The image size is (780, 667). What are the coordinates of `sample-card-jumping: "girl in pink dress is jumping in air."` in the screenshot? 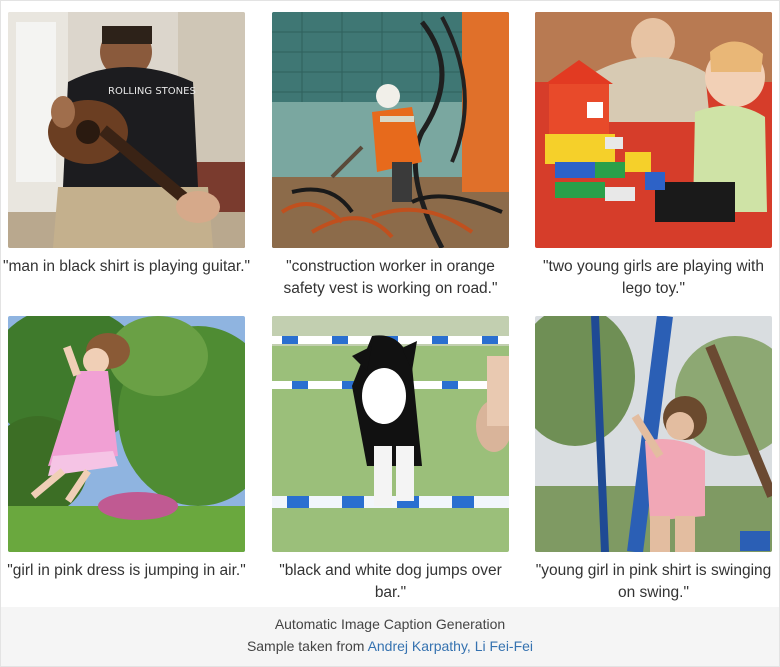 It's located at (126, 447).